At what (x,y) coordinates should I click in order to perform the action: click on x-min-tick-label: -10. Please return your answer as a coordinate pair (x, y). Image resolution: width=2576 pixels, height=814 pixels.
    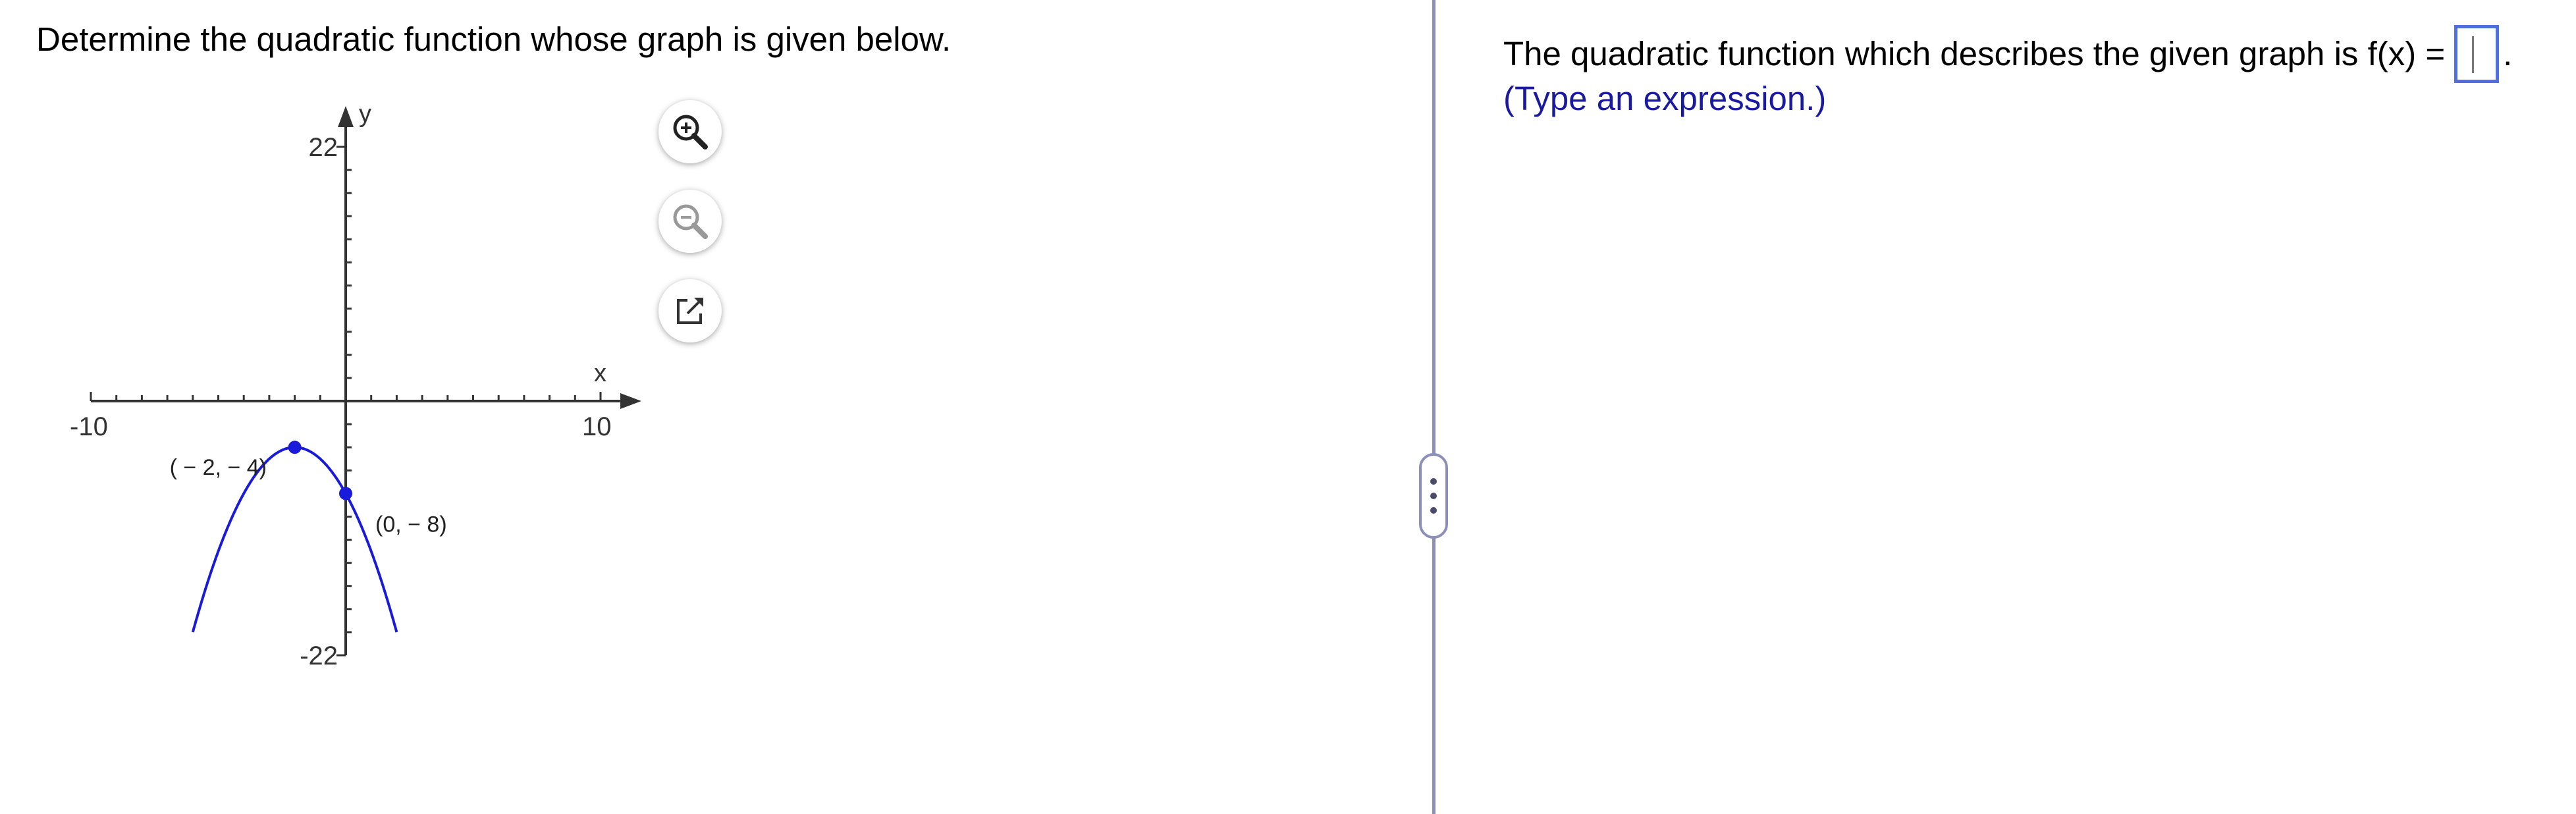
    Looking at the image, I should click on (89, 427).